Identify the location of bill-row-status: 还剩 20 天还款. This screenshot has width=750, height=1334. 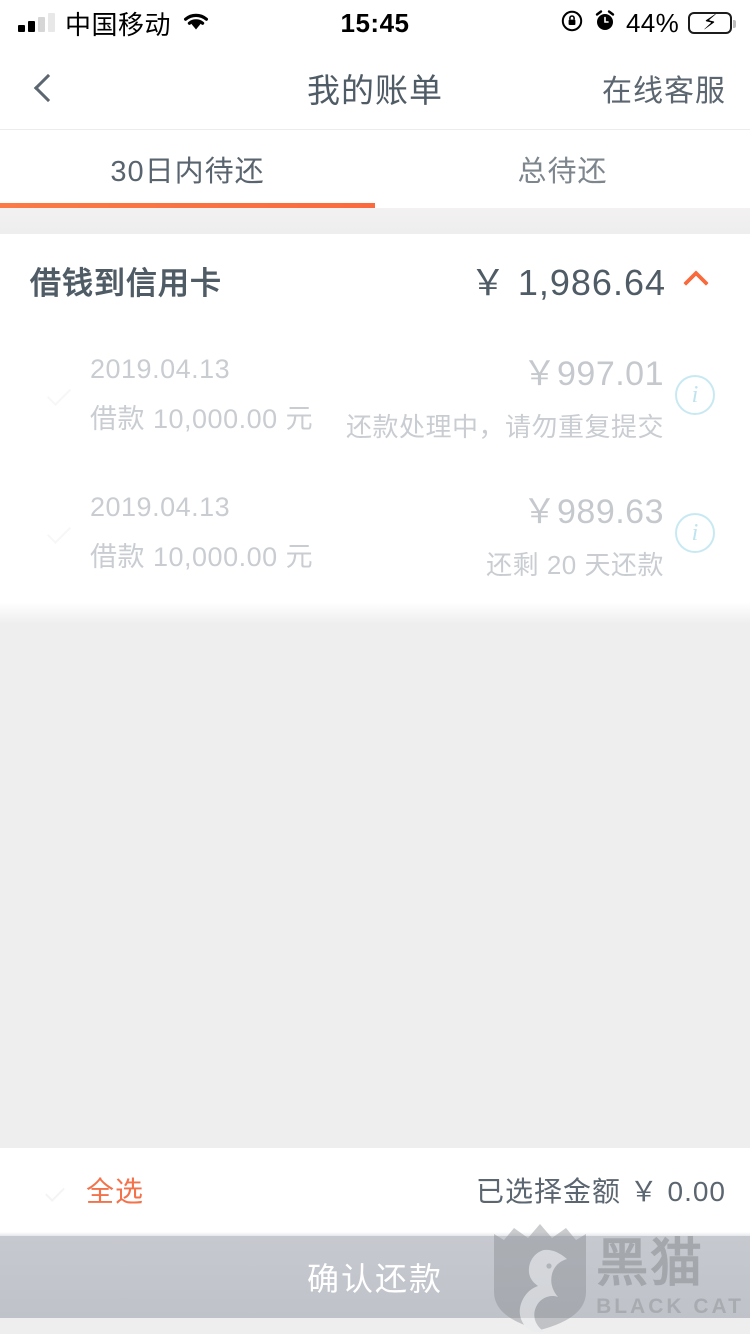
(575, 565).